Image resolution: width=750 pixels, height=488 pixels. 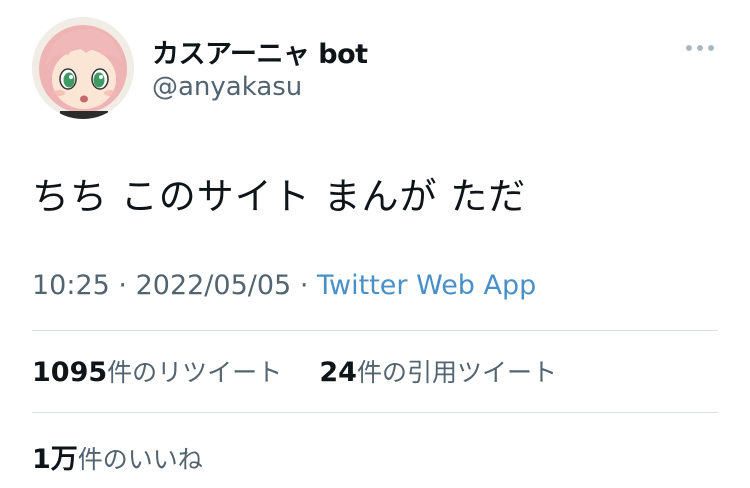 I want to click on tweet-time: 10:25, so click(x=71, y=285).